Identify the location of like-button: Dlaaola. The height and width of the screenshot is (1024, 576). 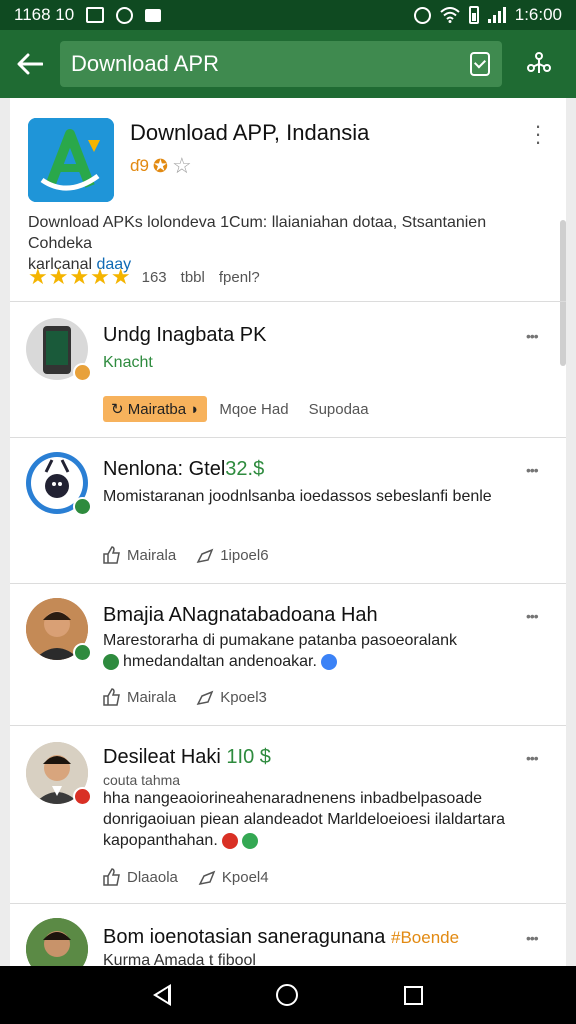
(140, 877).